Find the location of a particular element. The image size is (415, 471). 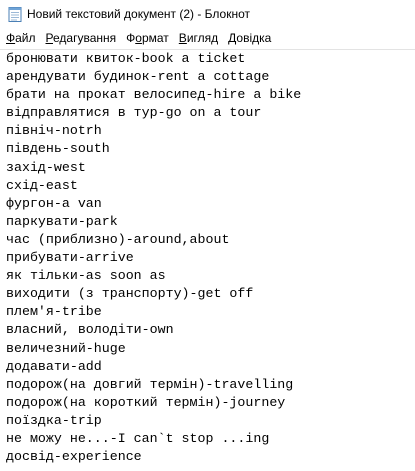

menu-format-accel: о is located at coordinates (138, 37).